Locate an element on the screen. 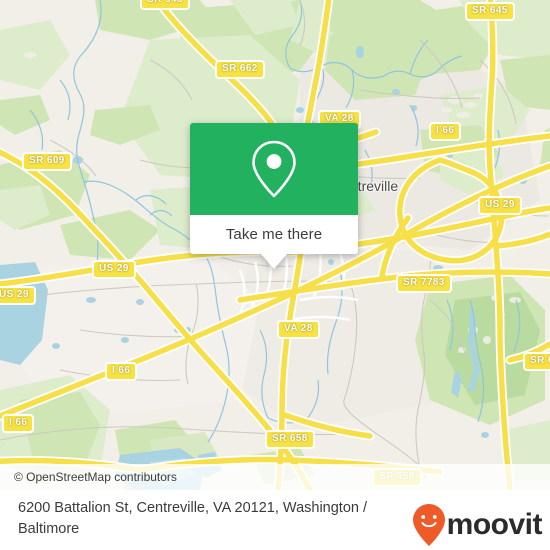  attribution-text: © OpenStreetMap contributors is located at coordinates (95, 477).